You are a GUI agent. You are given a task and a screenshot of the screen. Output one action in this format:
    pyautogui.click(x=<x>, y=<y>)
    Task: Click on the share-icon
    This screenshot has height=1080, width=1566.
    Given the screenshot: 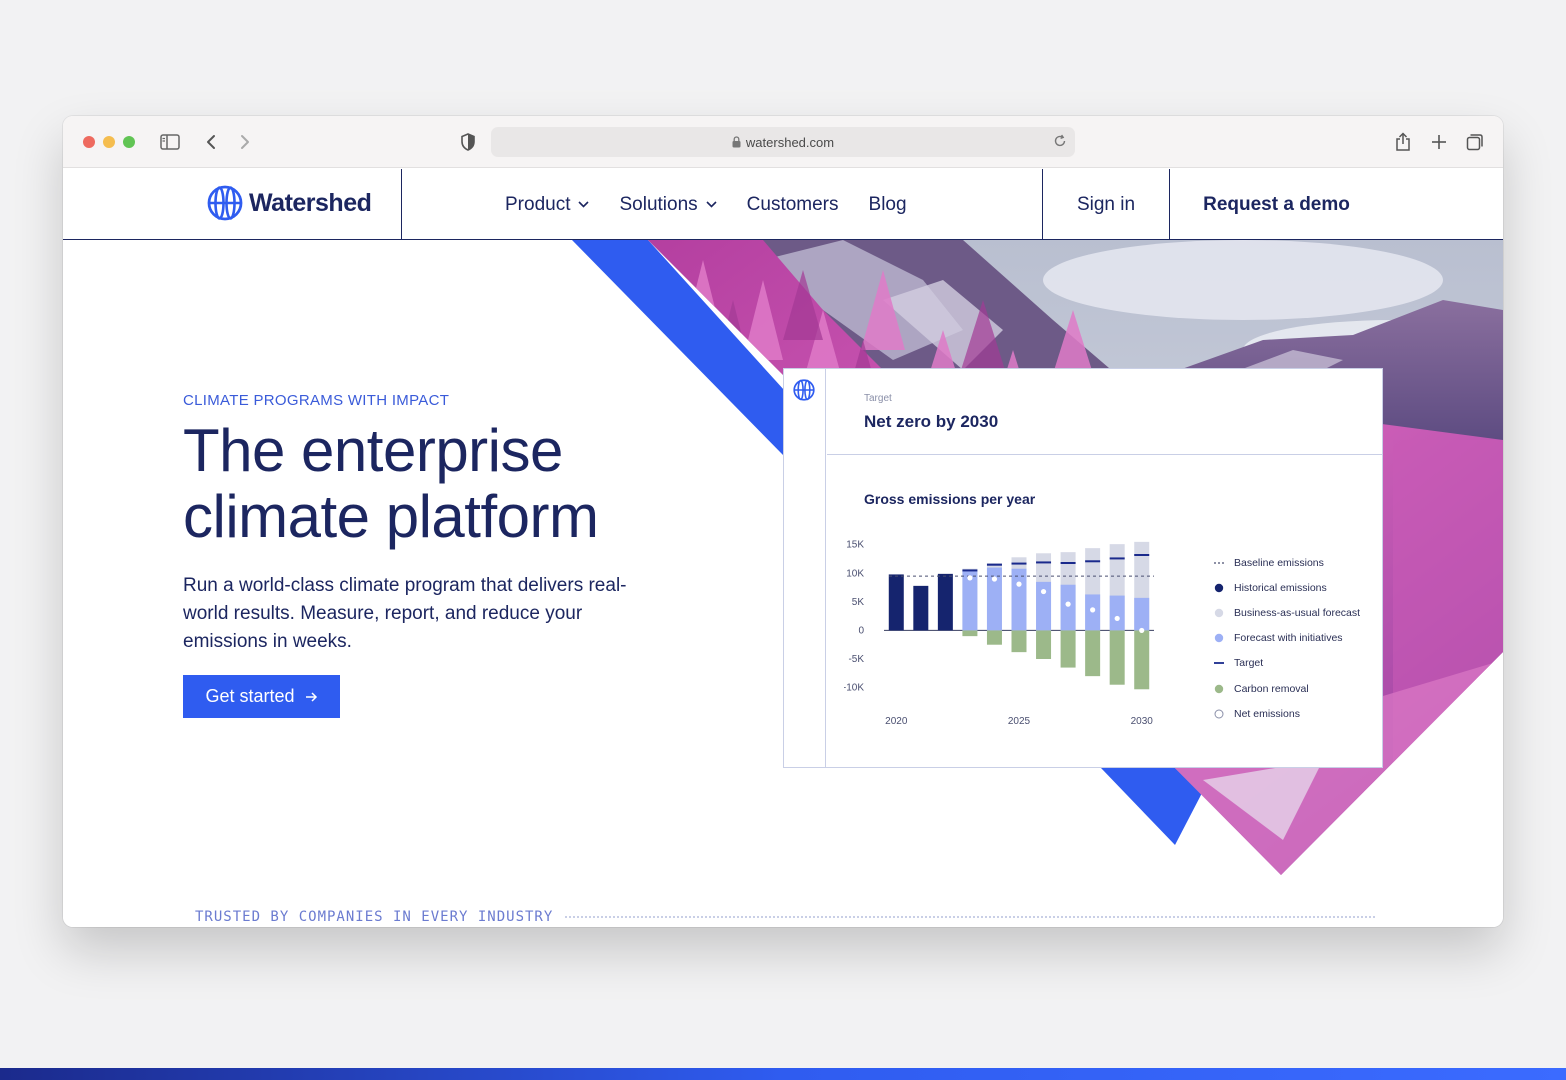 What is the action you would take?
    pyautogui.click(x=1403, y=142)
    